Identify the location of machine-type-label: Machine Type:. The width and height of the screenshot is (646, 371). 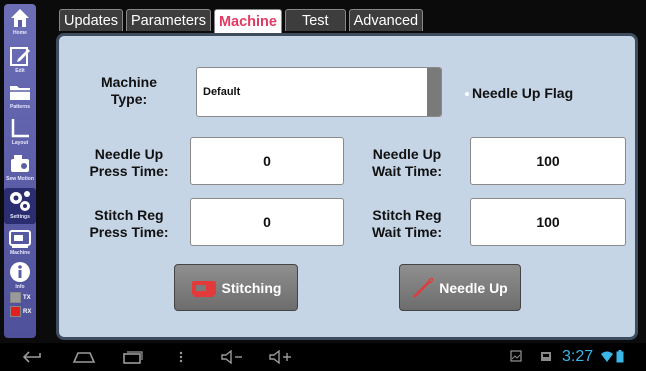
(128, 90).